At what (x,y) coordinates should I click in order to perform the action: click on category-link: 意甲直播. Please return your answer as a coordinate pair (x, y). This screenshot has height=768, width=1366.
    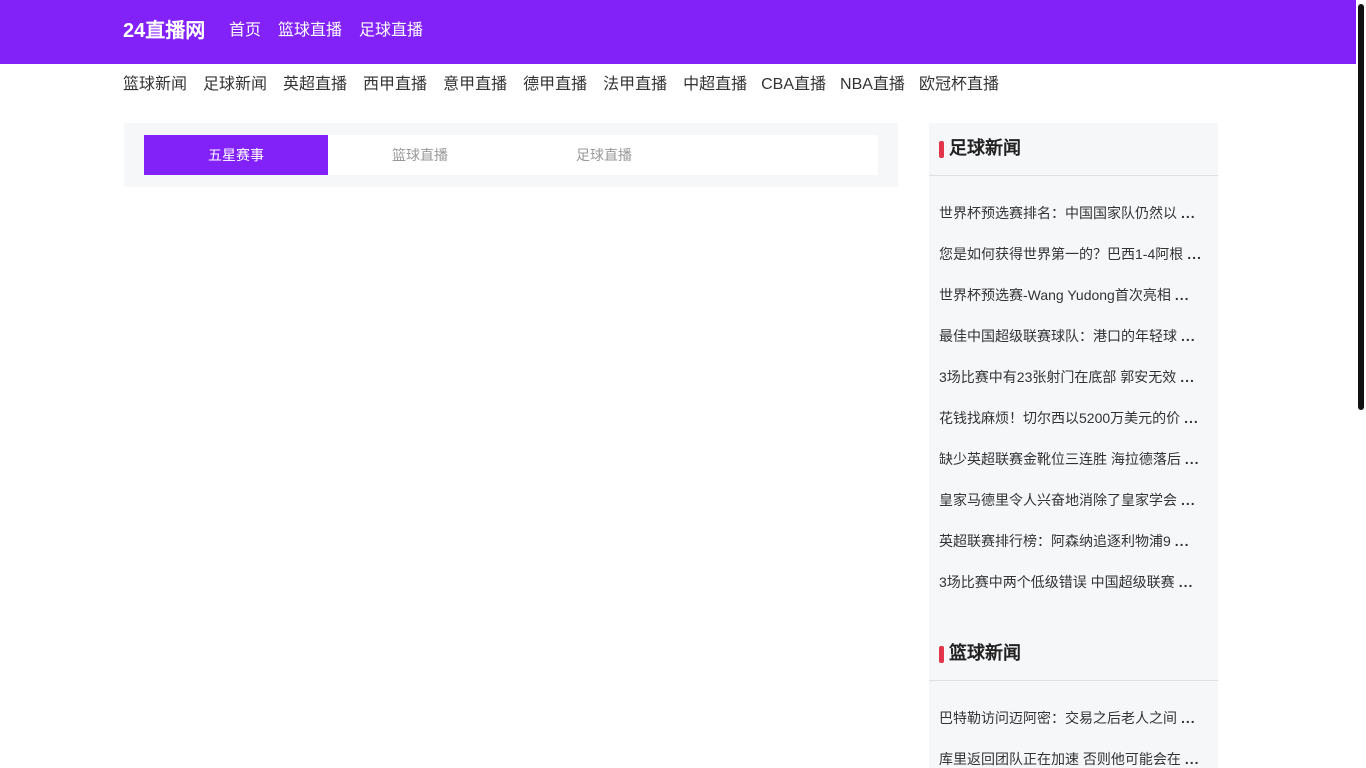
    Looking at the image, I should click on (475, 85).